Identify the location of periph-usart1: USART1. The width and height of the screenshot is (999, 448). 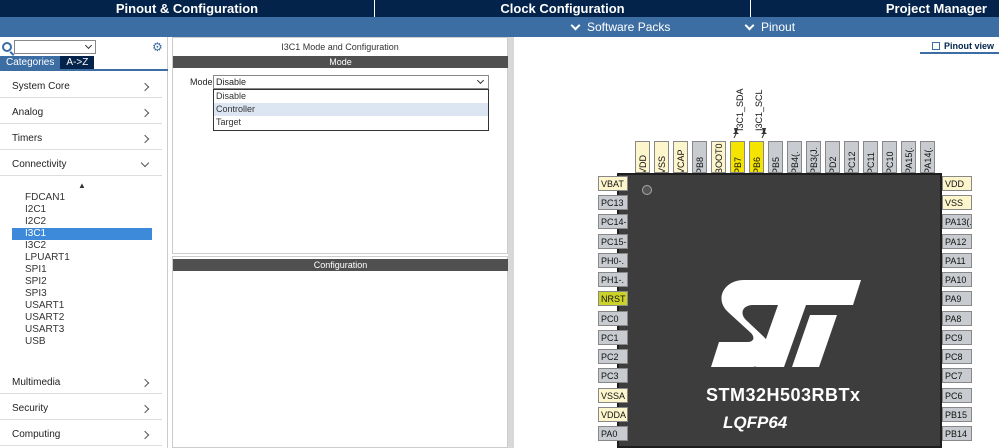
(82, 306).